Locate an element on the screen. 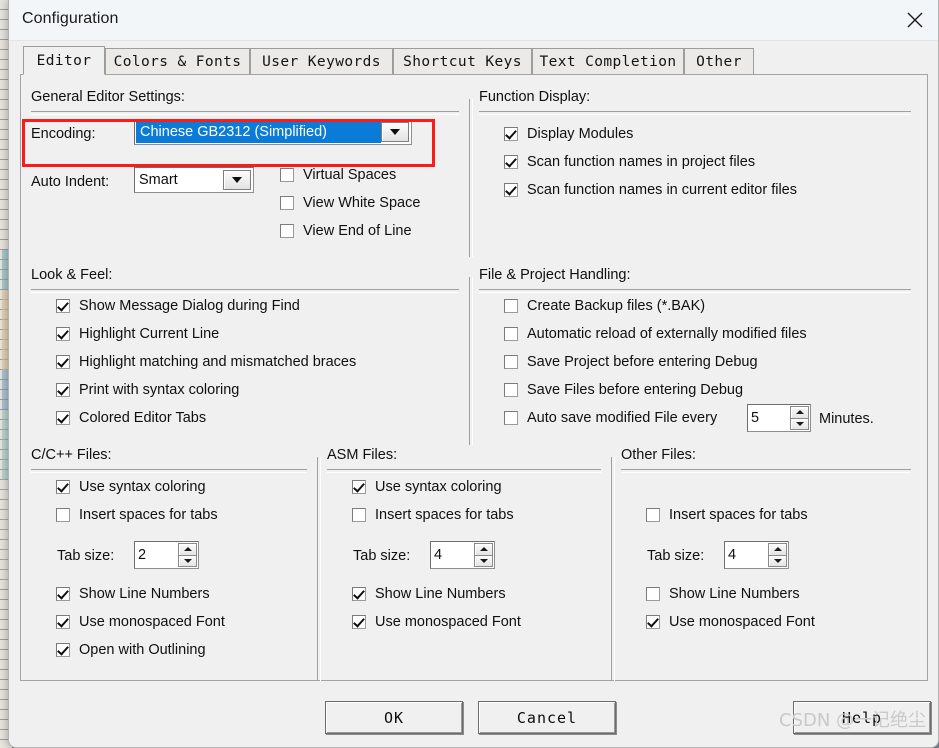 The image size is (939, 748). checkbox-asm-insert-spaces: Insert spaces for tabs is located at coordinates (433, 515).